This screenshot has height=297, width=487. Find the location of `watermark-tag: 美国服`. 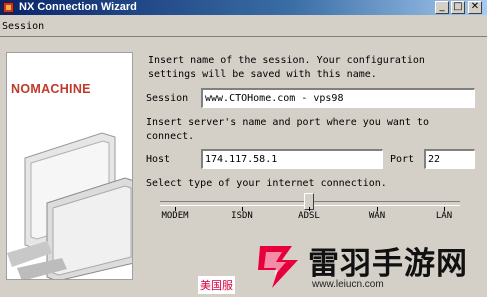

watermark-tag: 美国服 is located at coordinates (216, 285).